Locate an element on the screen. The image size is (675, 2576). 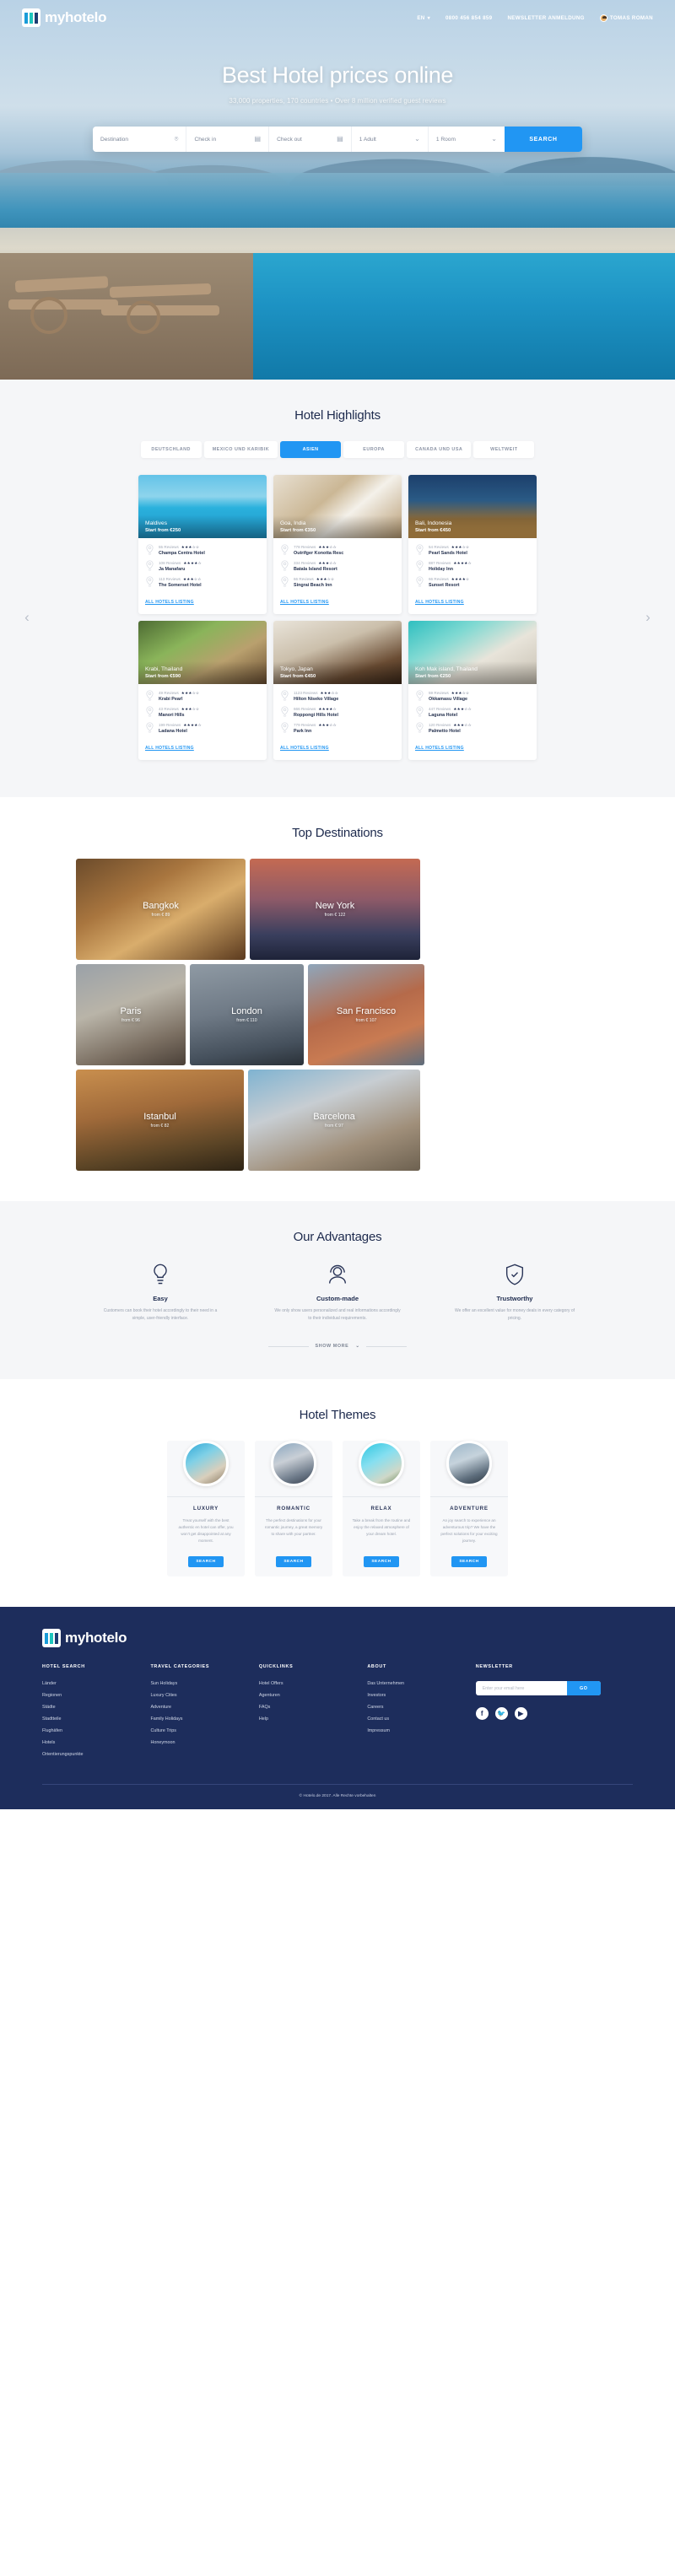
region-tab: WELTWEIT is located at coordinates (504, 449).